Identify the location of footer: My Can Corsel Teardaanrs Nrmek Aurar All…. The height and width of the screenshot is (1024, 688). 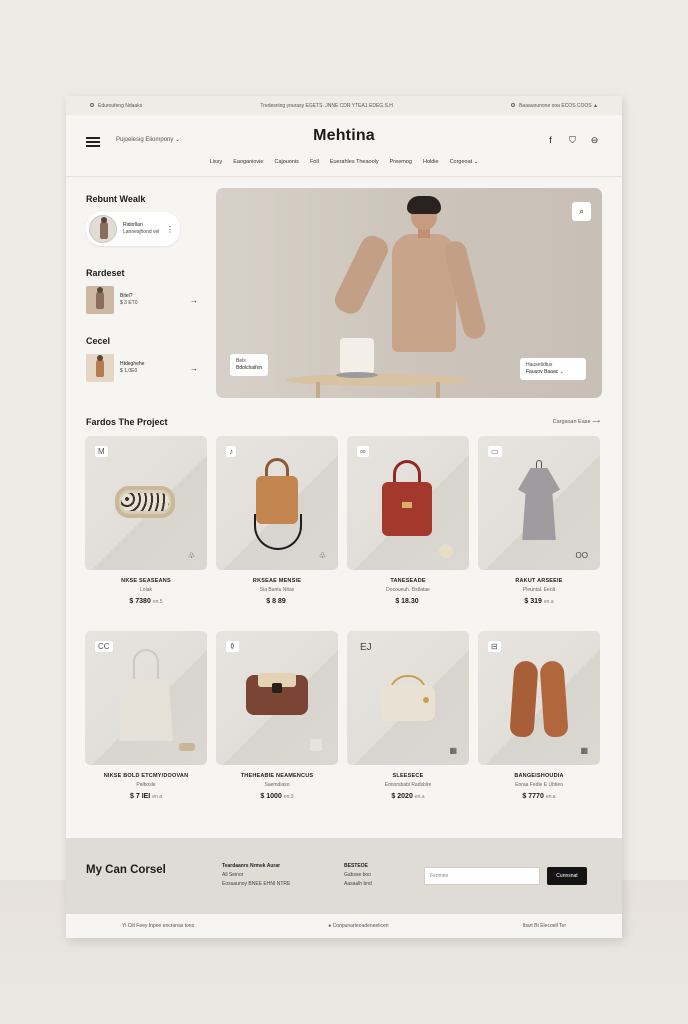
(344, 876).